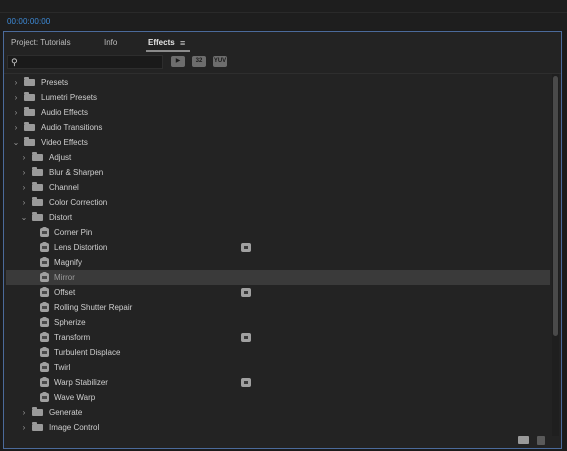  Describe the element at coordinates (278, 277) in the screenshot. I see `tree-effect-row: Mirror` at that location.